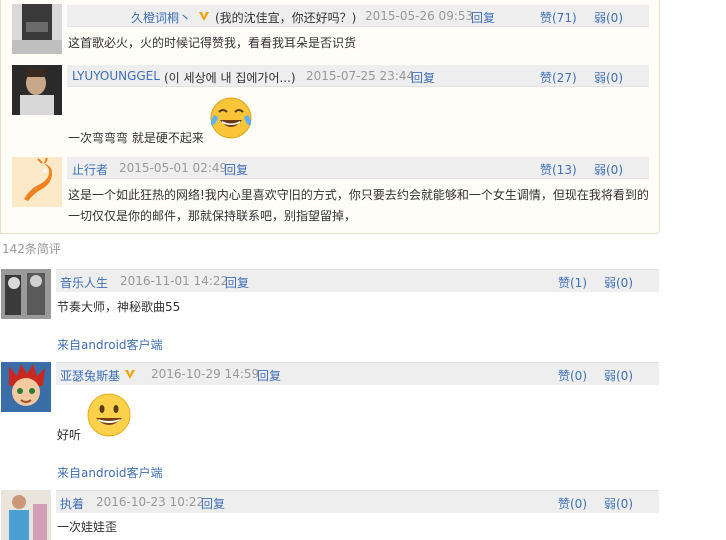  I want to click on comment-header: 音乐人生 2016-11-01 14:22 回复 赞(1) 弱(0), so click(357, 280).